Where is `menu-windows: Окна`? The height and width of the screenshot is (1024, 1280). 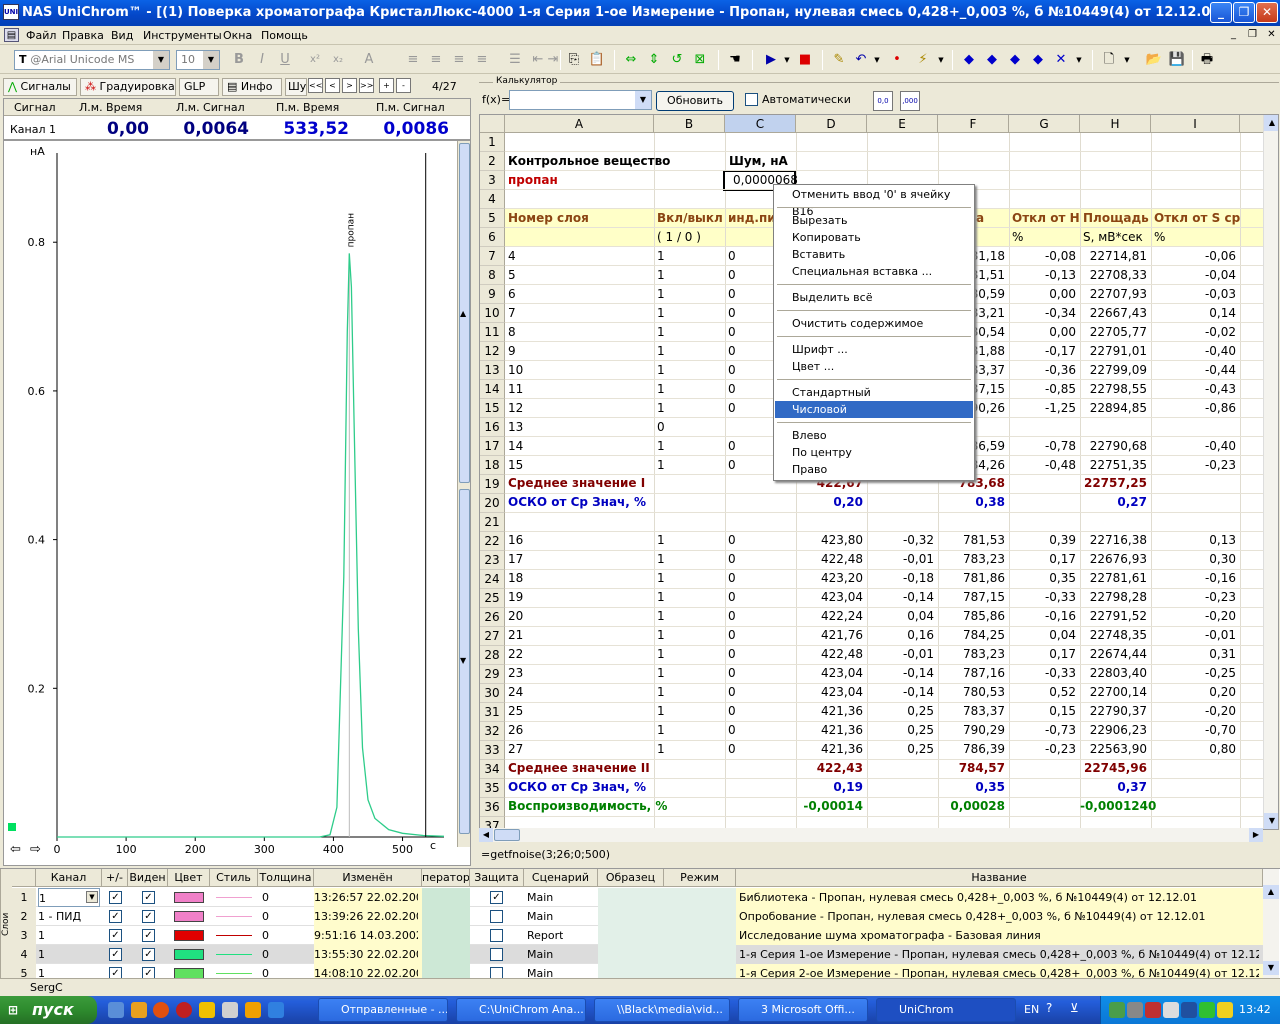
menu-windows: Окна is located at coordinates (237, 35).